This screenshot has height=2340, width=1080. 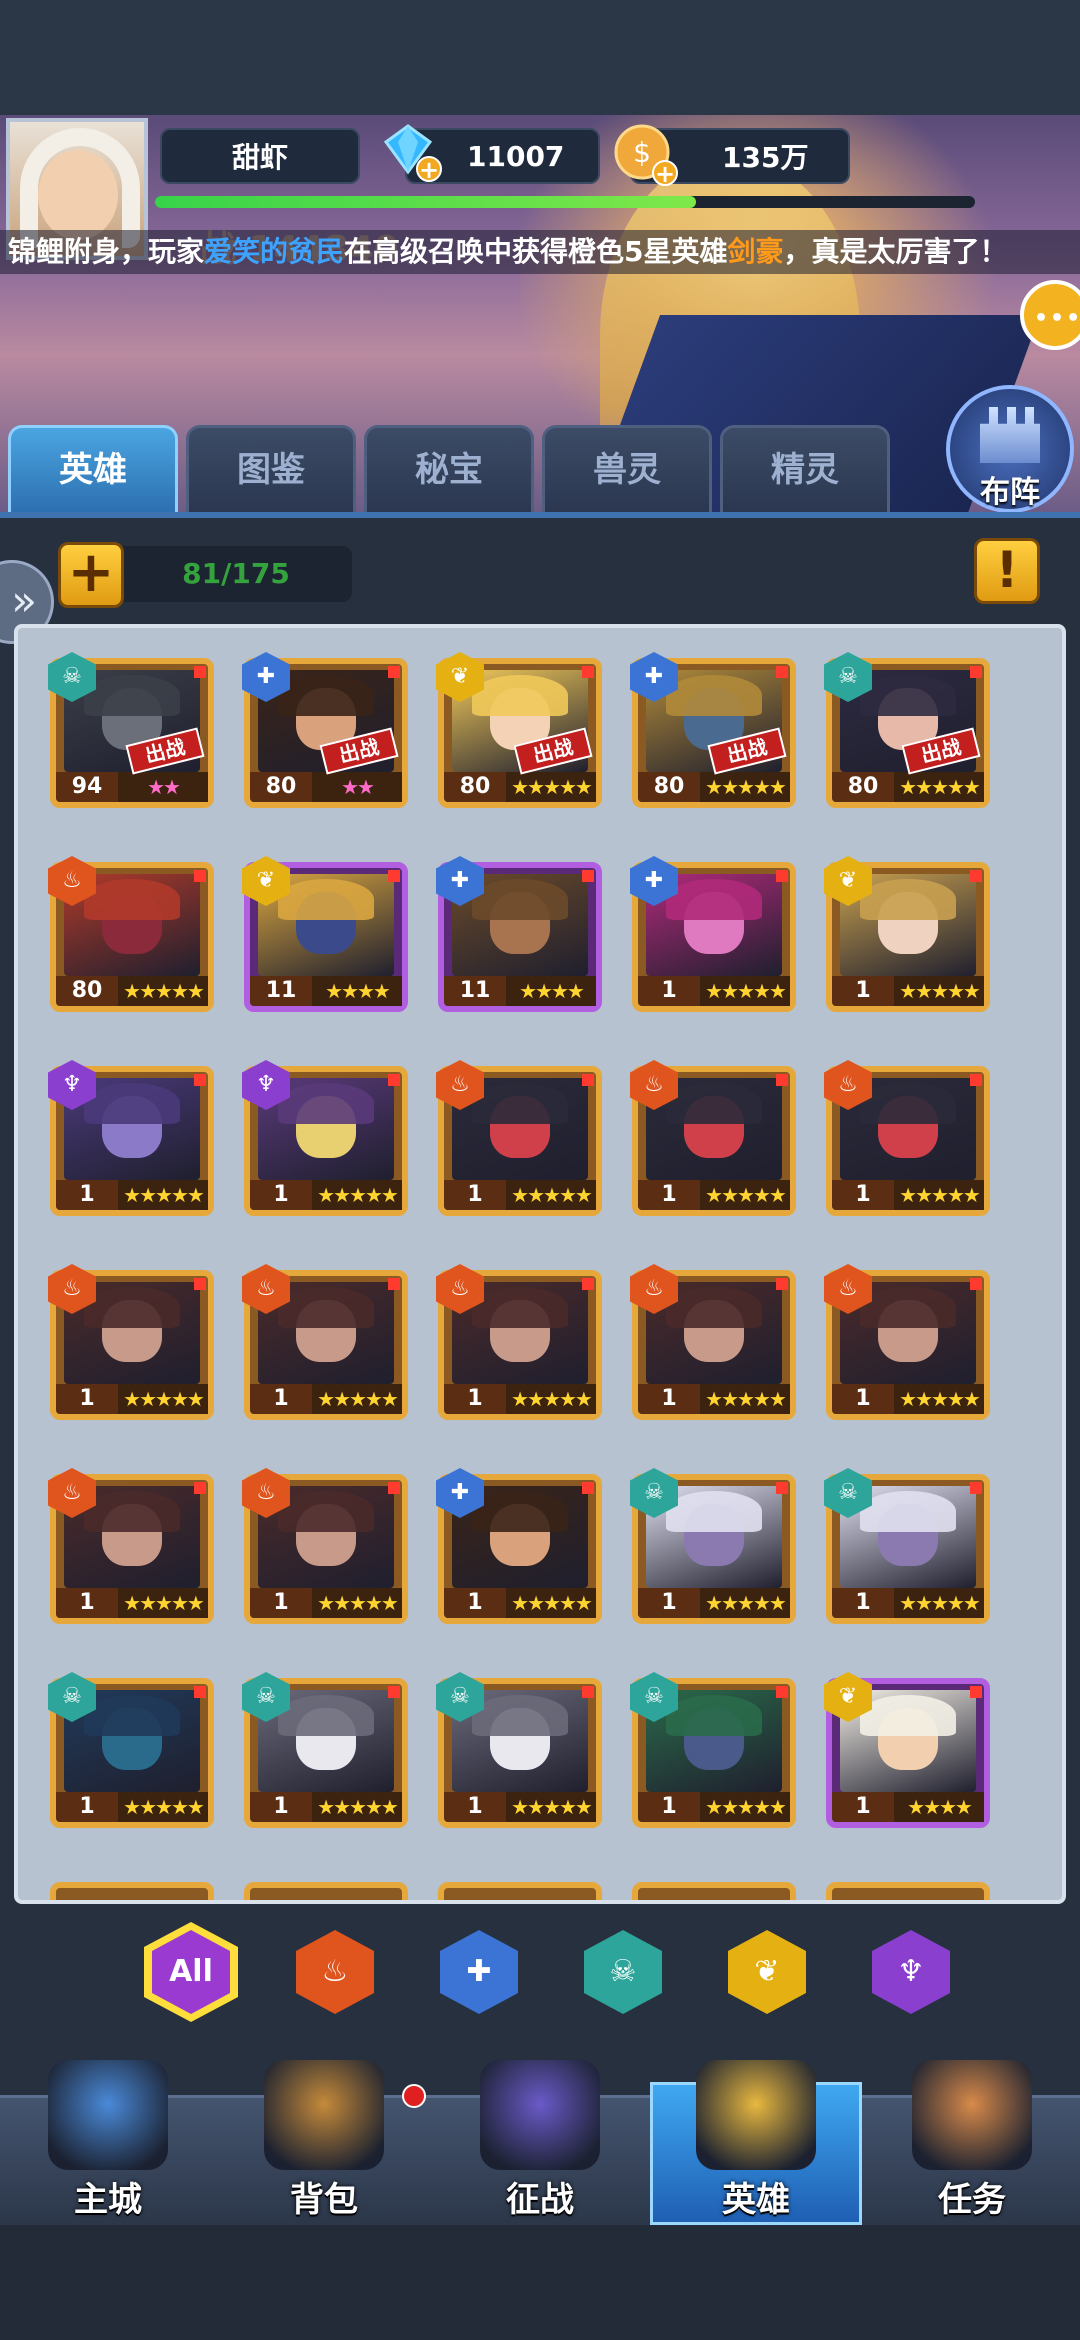 What do you see at coordinates (429, 169) in the screenshot?
I see `gem-plus-icon: +` at bounding box center [429, 169].